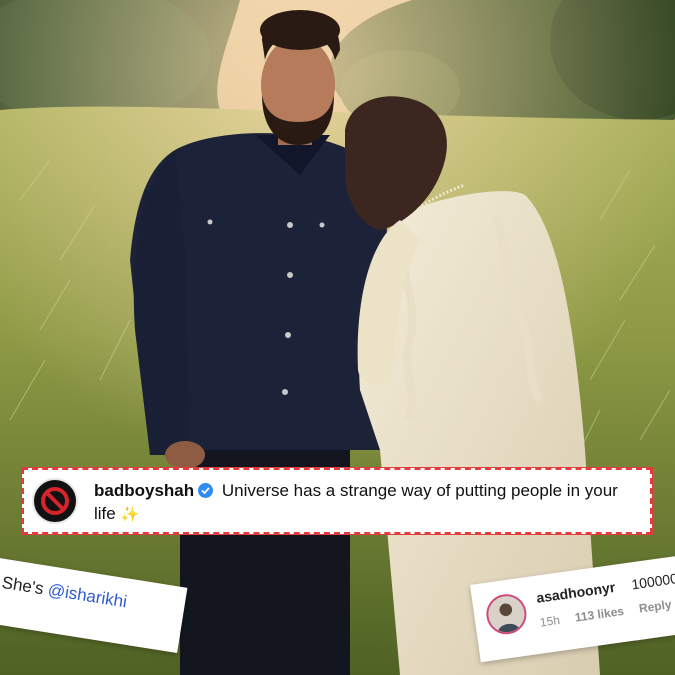 This screenshot has height=675, width=675. I want to click on sparkle-emoji: ✨, so click(130, 514).